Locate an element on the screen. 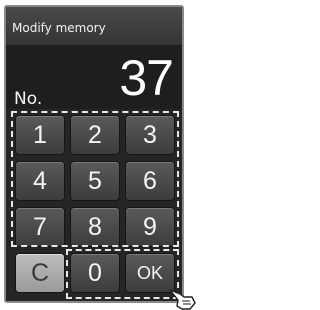  key-1: 1 is located at coordinates (40, 135).